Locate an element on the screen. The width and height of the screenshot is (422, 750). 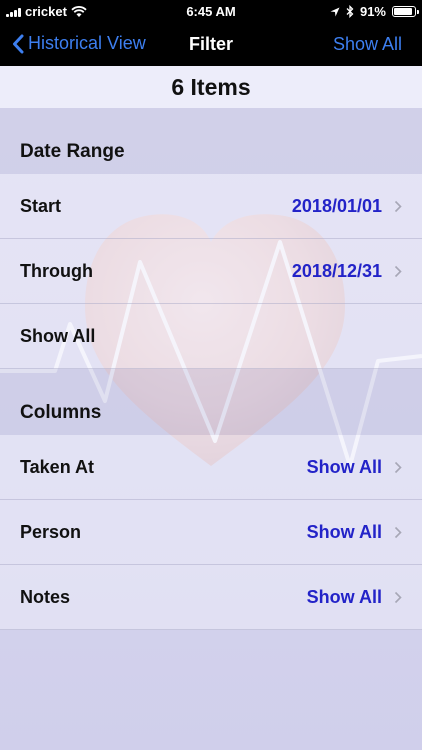
items-count: 6 Items is located at coordinates (211, 87).